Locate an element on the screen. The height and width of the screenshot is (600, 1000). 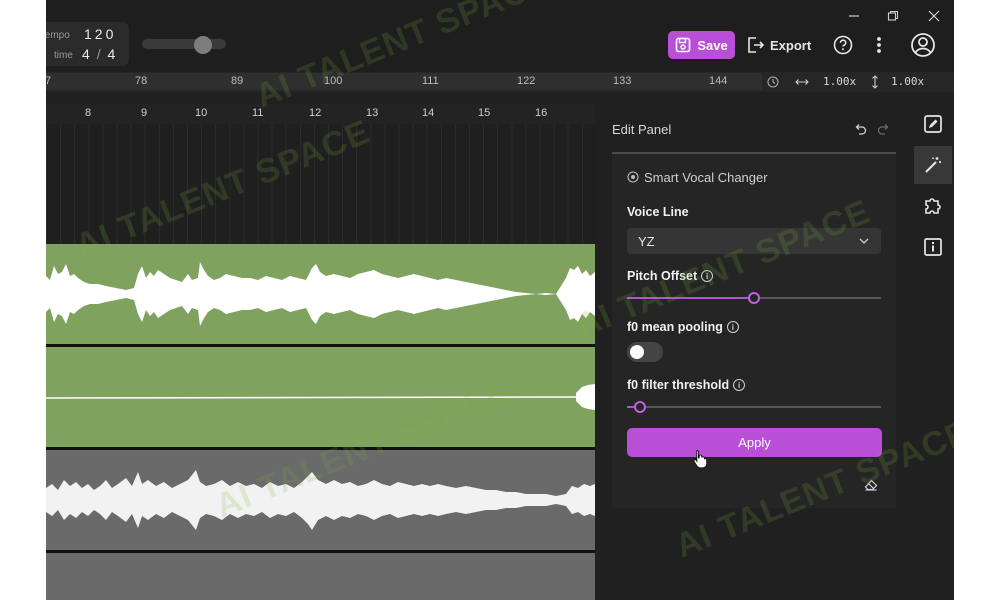
pitch-waveform is located at coordinates (320, 397).